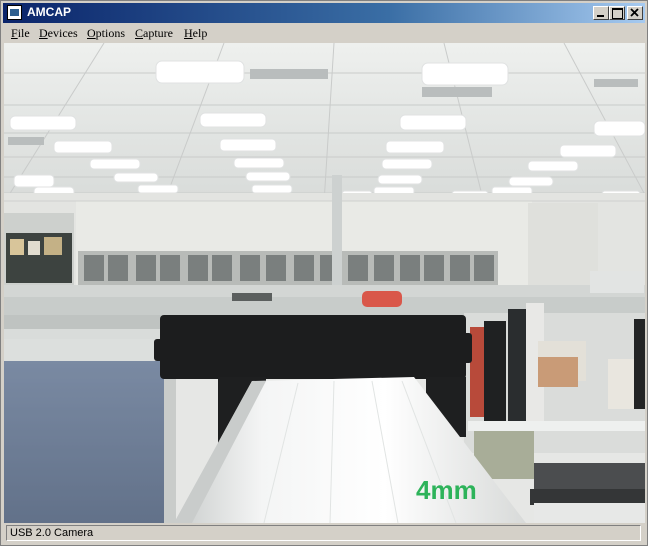 The width and height of the screenshot is (648, 546). What do you see at coordinates (106, 33) in the screenshot?
I see `menu-options: Options` at bounding box center [106, 33].